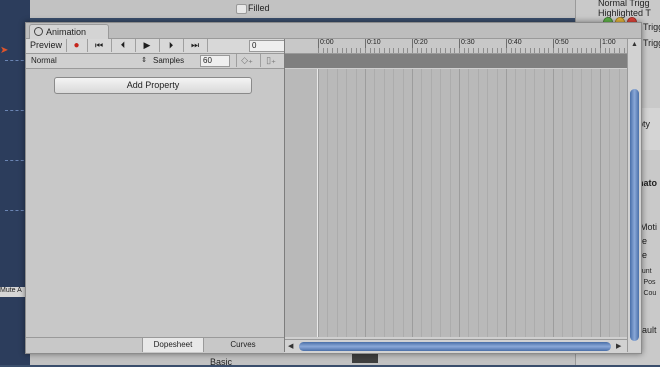 Image resolution: width=660 pixels, height=367 pixels. Describe the element at coordinates (267, 46) in the screenshot. I see `frame-field: 0` at that location.